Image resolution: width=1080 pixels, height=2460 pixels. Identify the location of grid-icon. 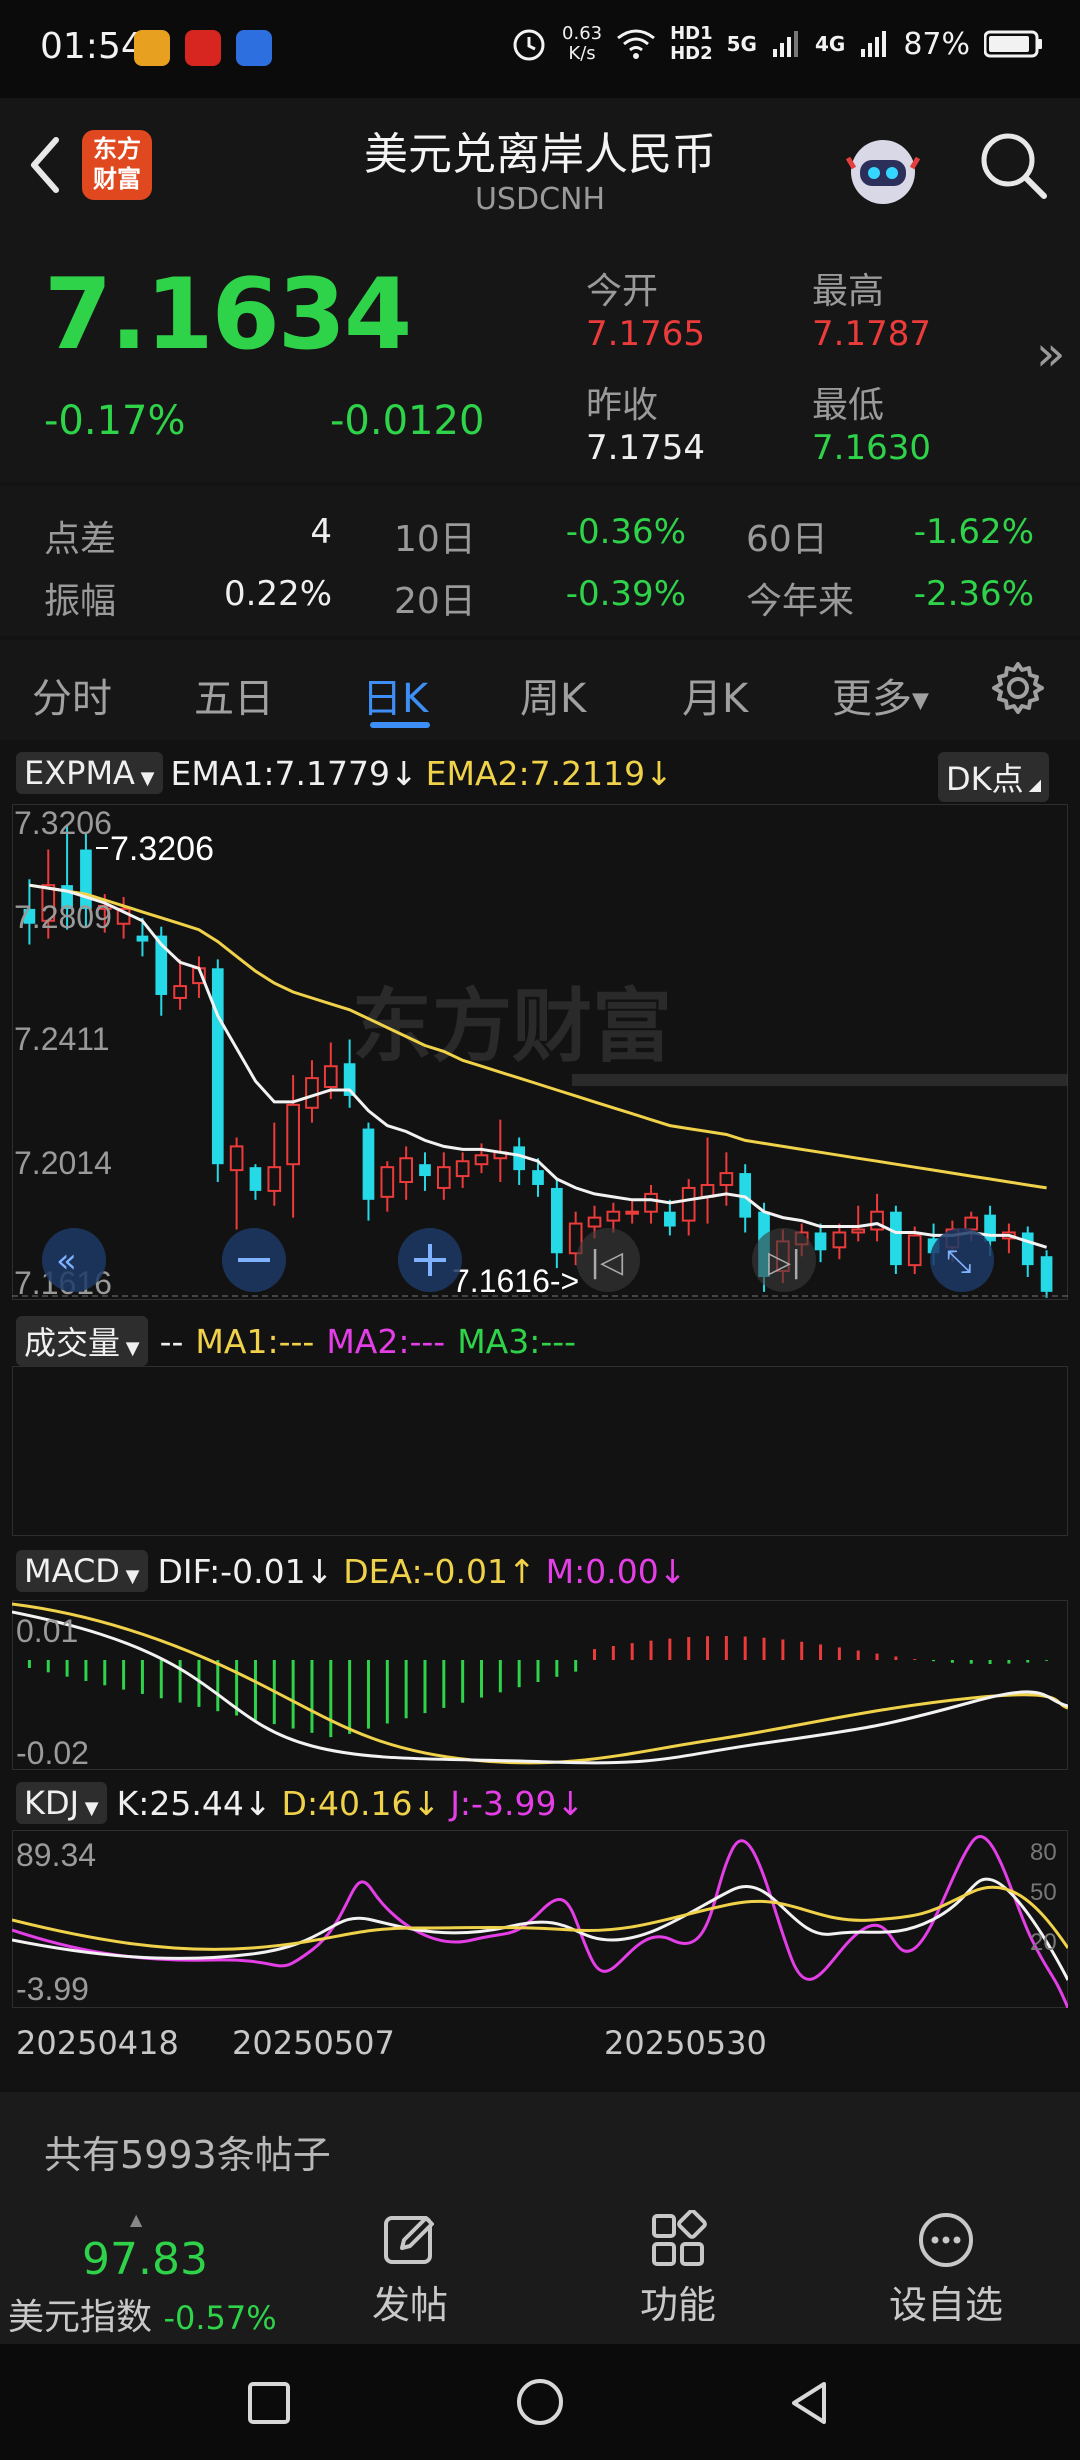
(679, 2237).